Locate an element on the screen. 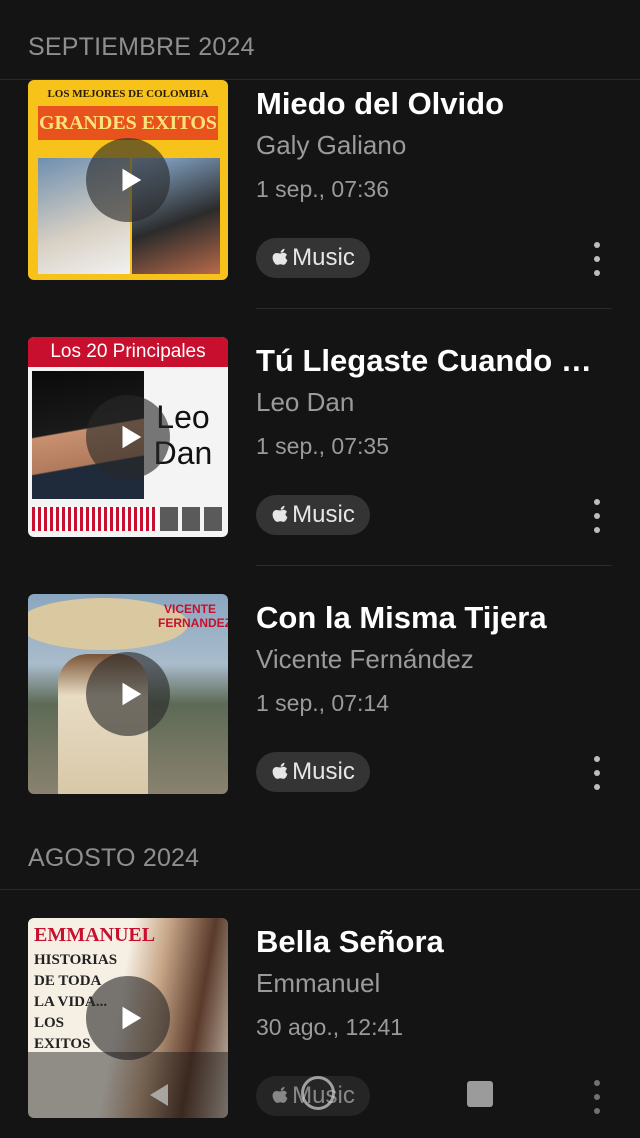 Image resolution: width=640 pixels, height=1138 pixels. track-title: Miedo del Olvido is located at coordinates (380, 103).